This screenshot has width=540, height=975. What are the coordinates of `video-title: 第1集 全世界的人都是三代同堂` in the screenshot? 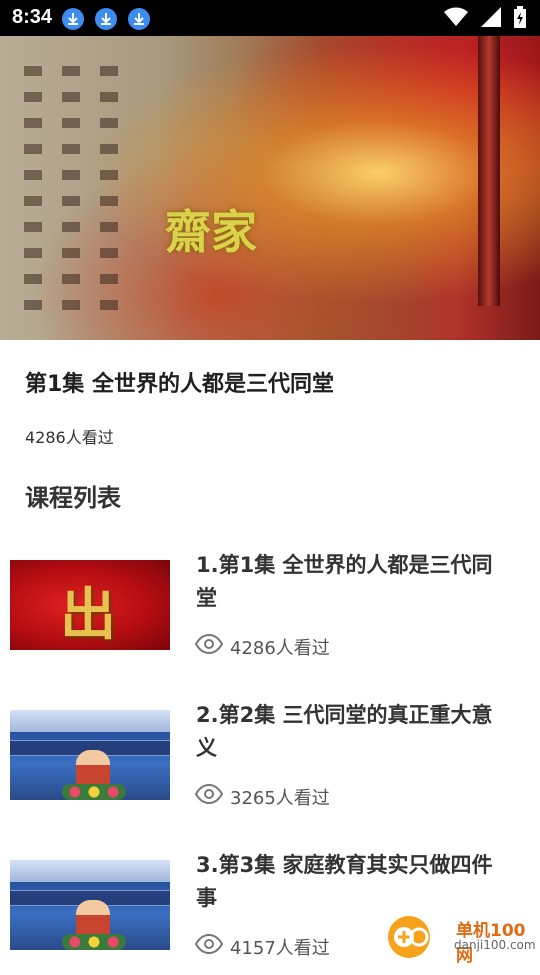 It's located at (179, 384).